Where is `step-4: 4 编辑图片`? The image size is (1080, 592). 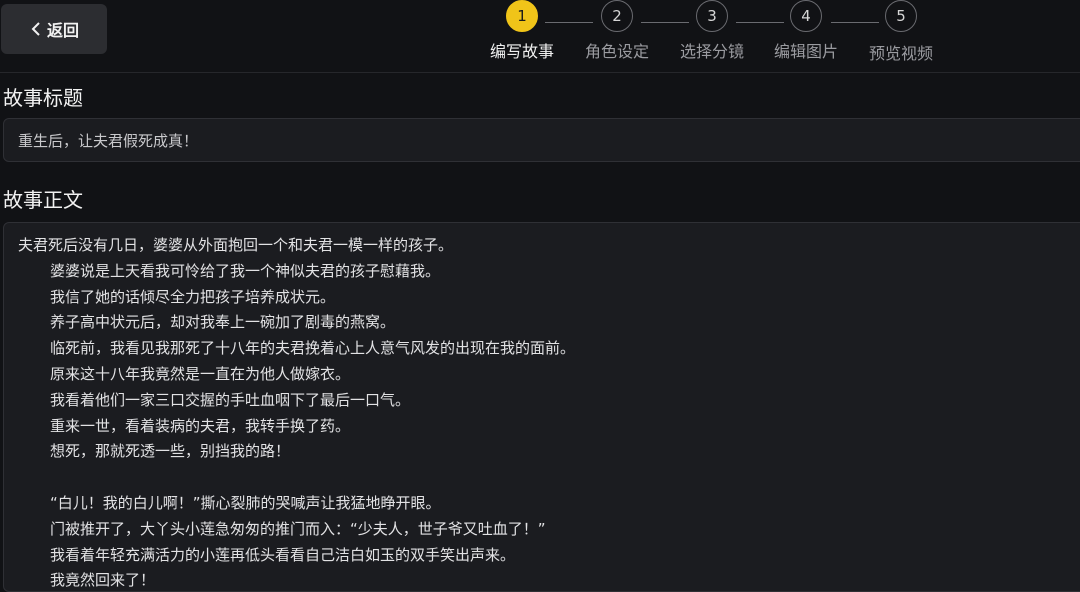
step-4: 4 编辑图片 is located at coordinates (806, 31).